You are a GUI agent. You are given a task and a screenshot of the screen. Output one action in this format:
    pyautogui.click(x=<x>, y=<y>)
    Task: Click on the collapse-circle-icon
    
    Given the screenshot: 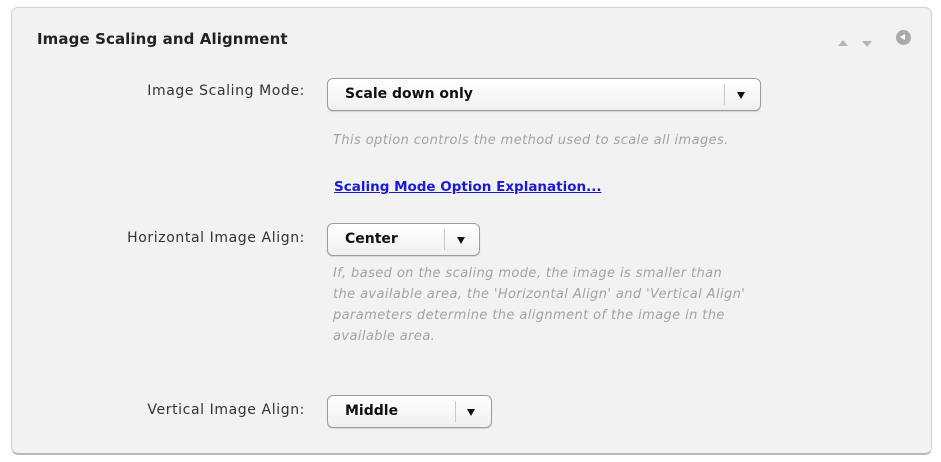 What is the action you would take?
    pyautogui.click(x=903, y=37)
    